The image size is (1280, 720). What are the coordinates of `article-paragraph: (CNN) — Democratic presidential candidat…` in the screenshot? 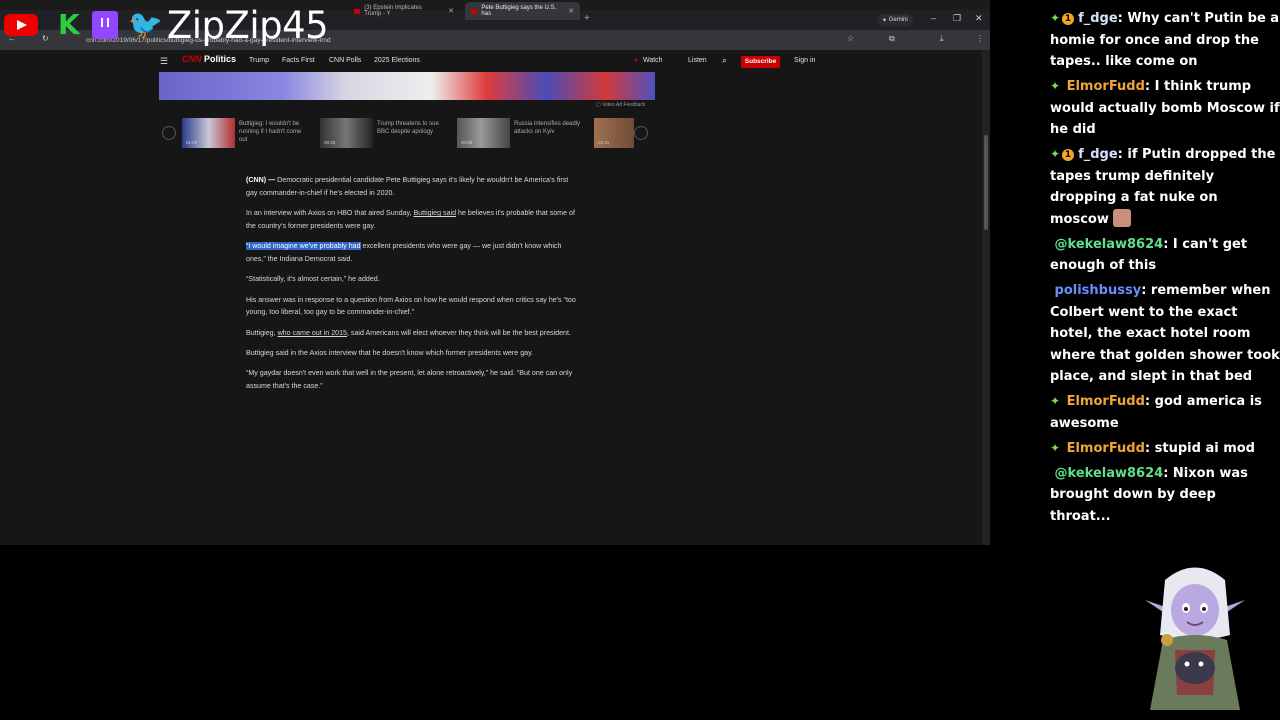 It's located at (411, 187).